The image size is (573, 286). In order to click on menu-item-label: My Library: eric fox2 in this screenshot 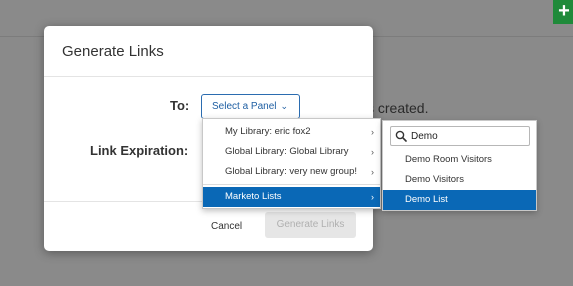, I will do `click(268, 131)`.